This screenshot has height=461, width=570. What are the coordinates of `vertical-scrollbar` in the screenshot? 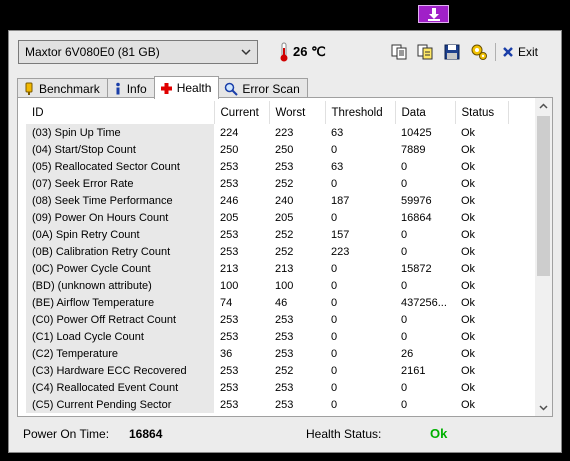 It's located at (543, 257).